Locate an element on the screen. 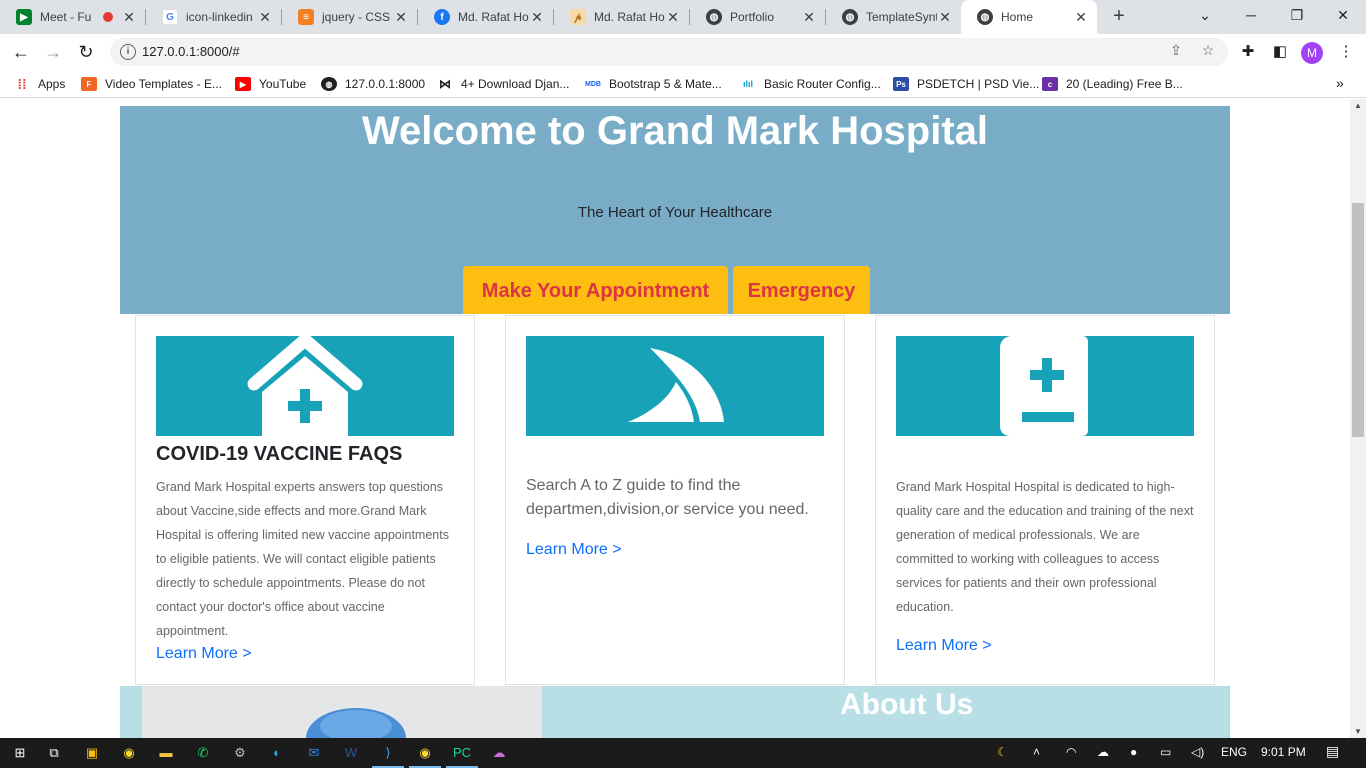 The width and height of the screenshot is (1366, 768). site-info-icon: i is located at coordinates (128, 52).